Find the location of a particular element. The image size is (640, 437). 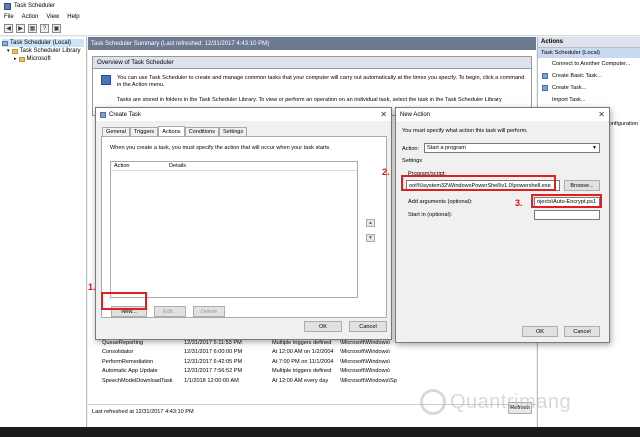

toolbar: ◀ ▶ ▦ ? ▣ is located at coordinates (320, 29).